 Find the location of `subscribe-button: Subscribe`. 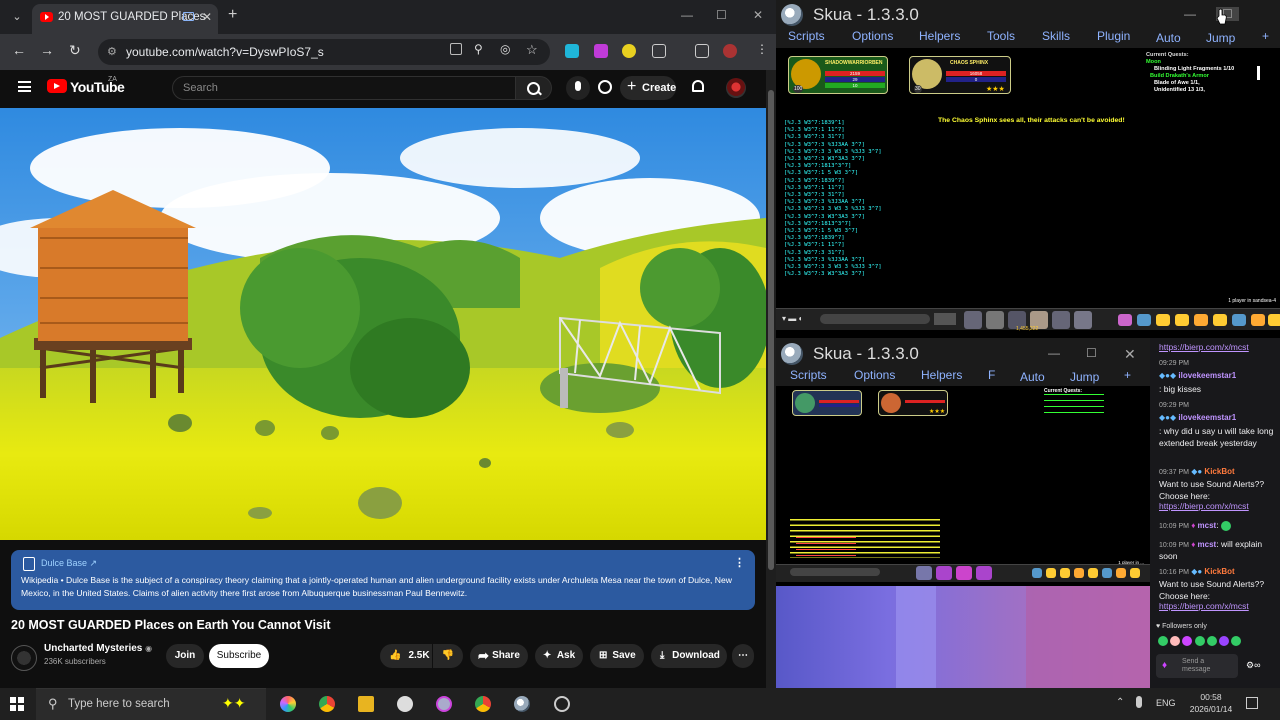

subscribe-button: Subscribe is located at coordinates (239, 656).